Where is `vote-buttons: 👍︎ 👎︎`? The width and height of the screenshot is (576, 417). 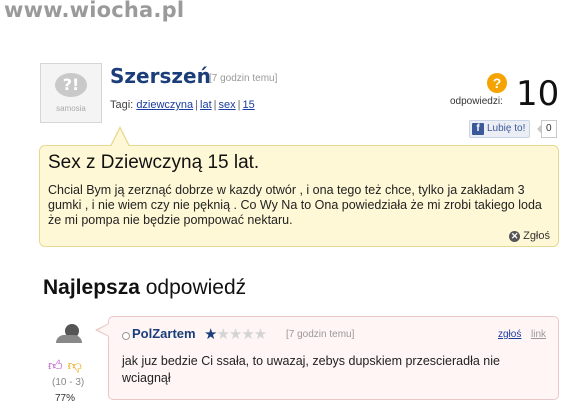
vote-buttons: 👍︎ 👎︎ is located at coordinates (65, 365).